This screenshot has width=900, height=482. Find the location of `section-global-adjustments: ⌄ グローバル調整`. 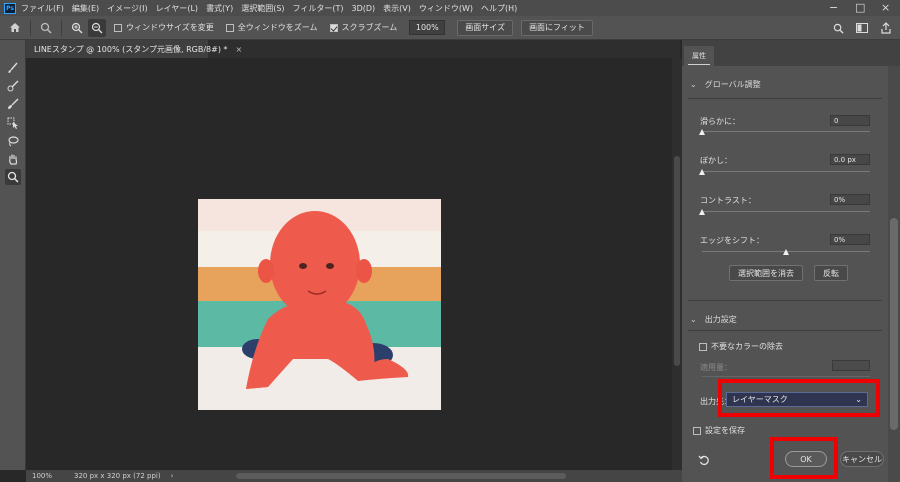

section-global-adjustments: ⌄ グローバル調整 is located at coordinates (725, 84).